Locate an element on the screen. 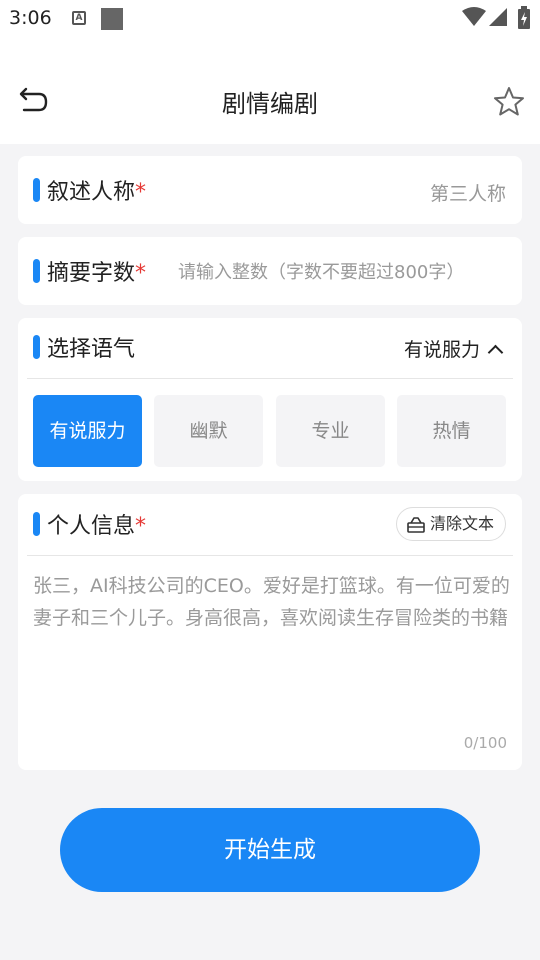 This screenshot has width=540, height=960. start-generate-button: 开始生成 is located at coordinates (270, 850).